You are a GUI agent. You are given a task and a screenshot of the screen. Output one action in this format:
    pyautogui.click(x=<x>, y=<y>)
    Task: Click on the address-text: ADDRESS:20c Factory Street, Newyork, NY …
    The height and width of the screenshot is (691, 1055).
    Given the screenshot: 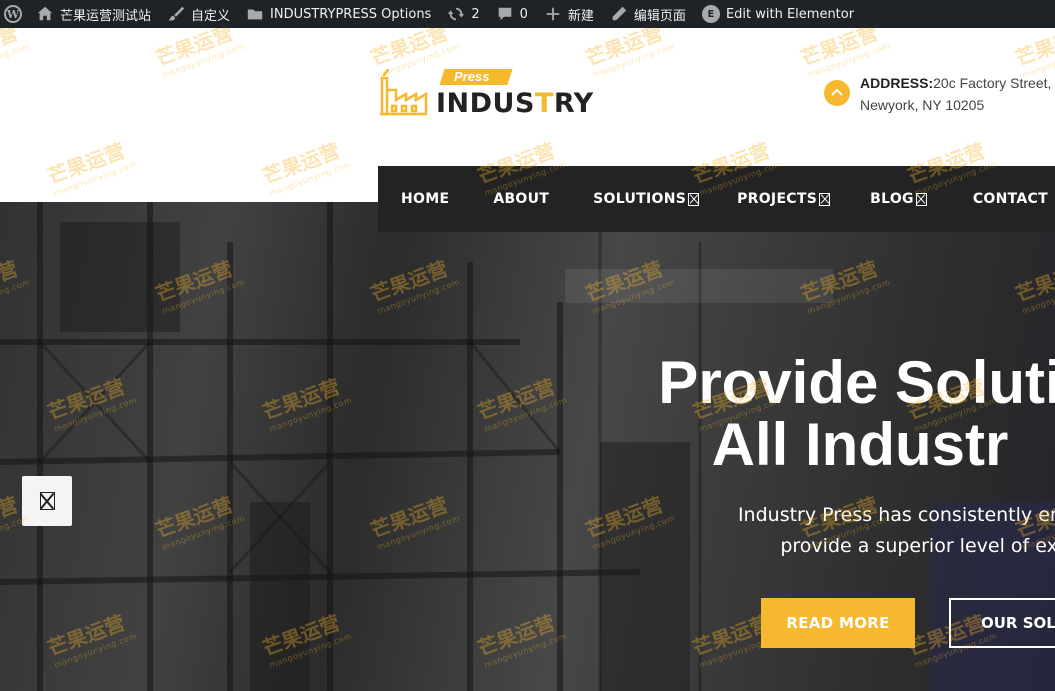 What is the action you would take?
    pyautogui.click(x=957, y=94)
    